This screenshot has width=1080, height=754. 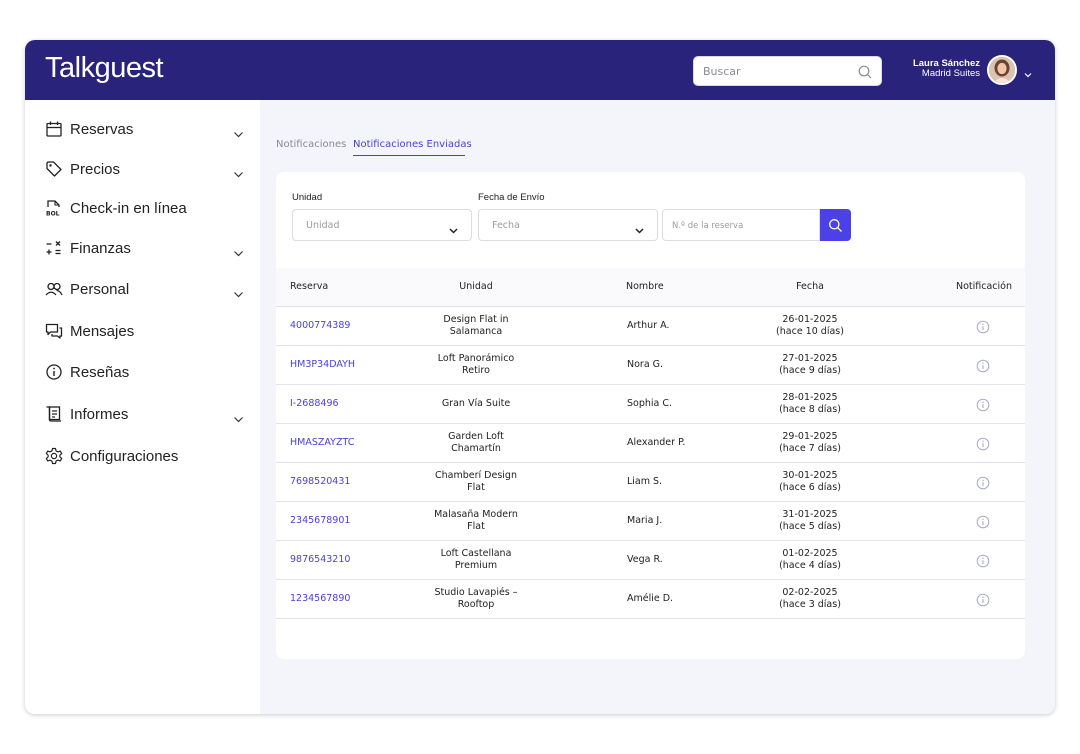 I want to click on unidad-cell: Loft Castellana Premium, so click(x=476, y=559).